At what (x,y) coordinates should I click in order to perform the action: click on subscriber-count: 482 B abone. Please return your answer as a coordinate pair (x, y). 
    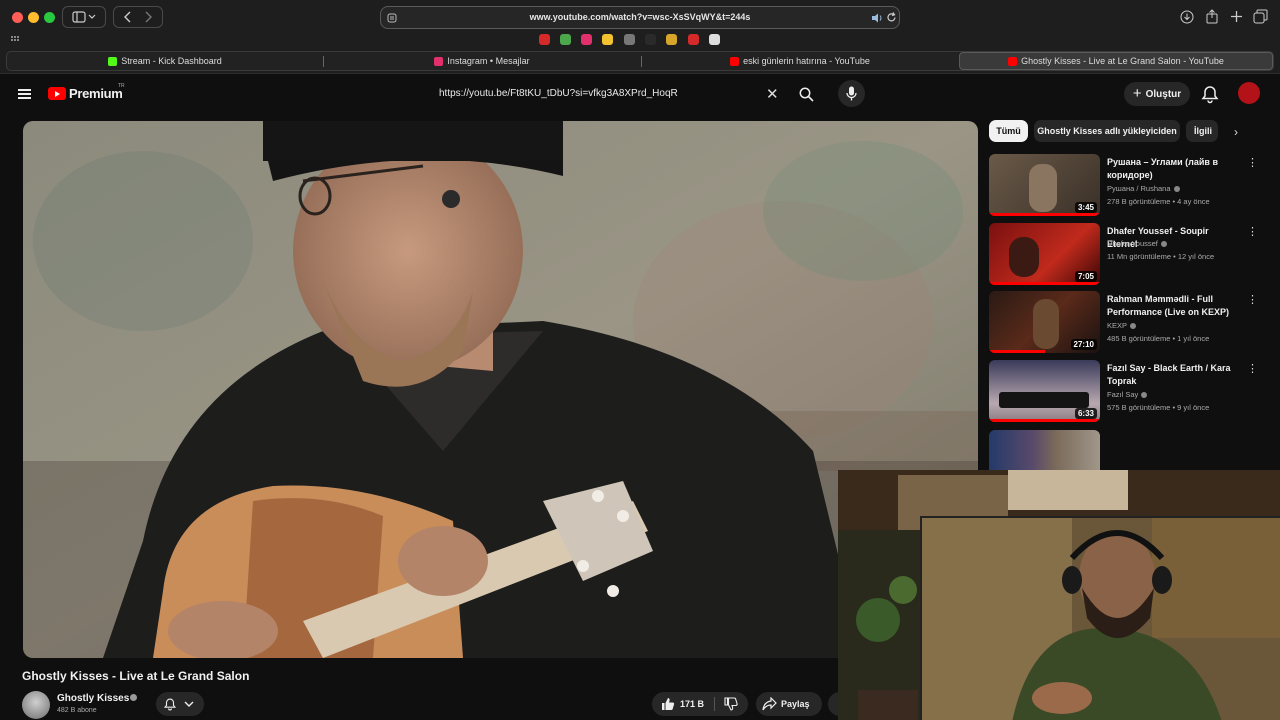
    Looking at the image, I should click on (77, 710).